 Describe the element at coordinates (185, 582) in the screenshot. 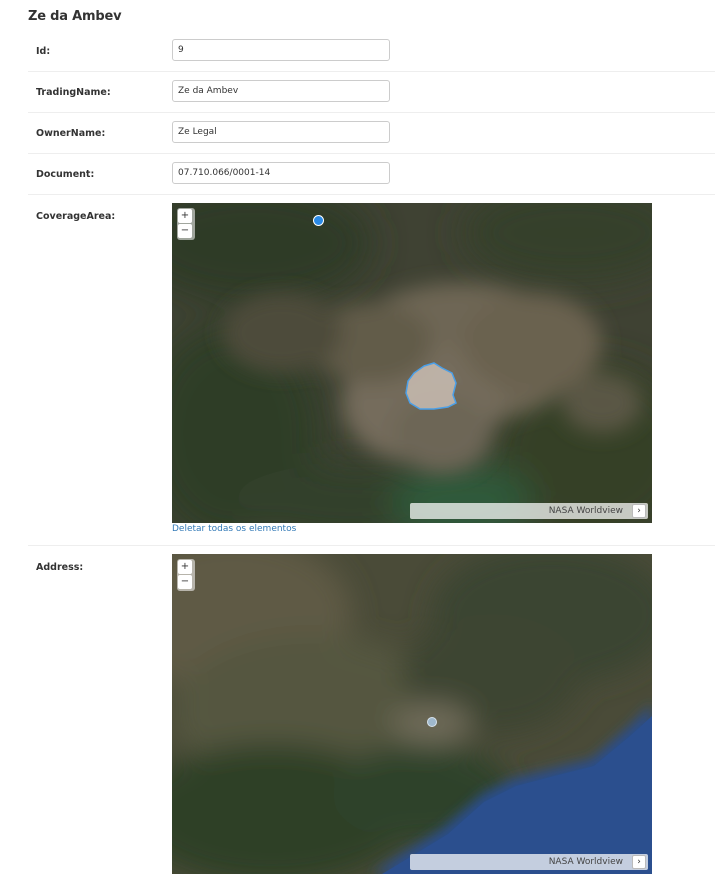

I see `address-zoom-out-button: −` at that location.